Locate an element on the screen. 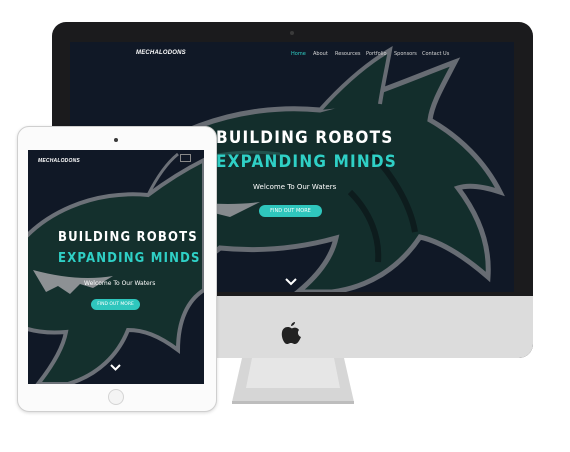  apple-logo-icon is located at coordinates (291, 333).